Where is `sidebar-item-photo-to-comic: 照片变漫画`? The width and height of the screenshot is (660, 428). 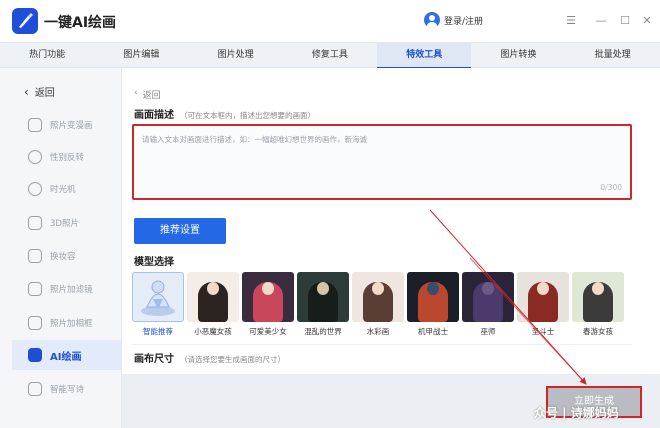
sidebar-item-photo-to-comic: 照片变漫画 is located at coordinates (67, 125).